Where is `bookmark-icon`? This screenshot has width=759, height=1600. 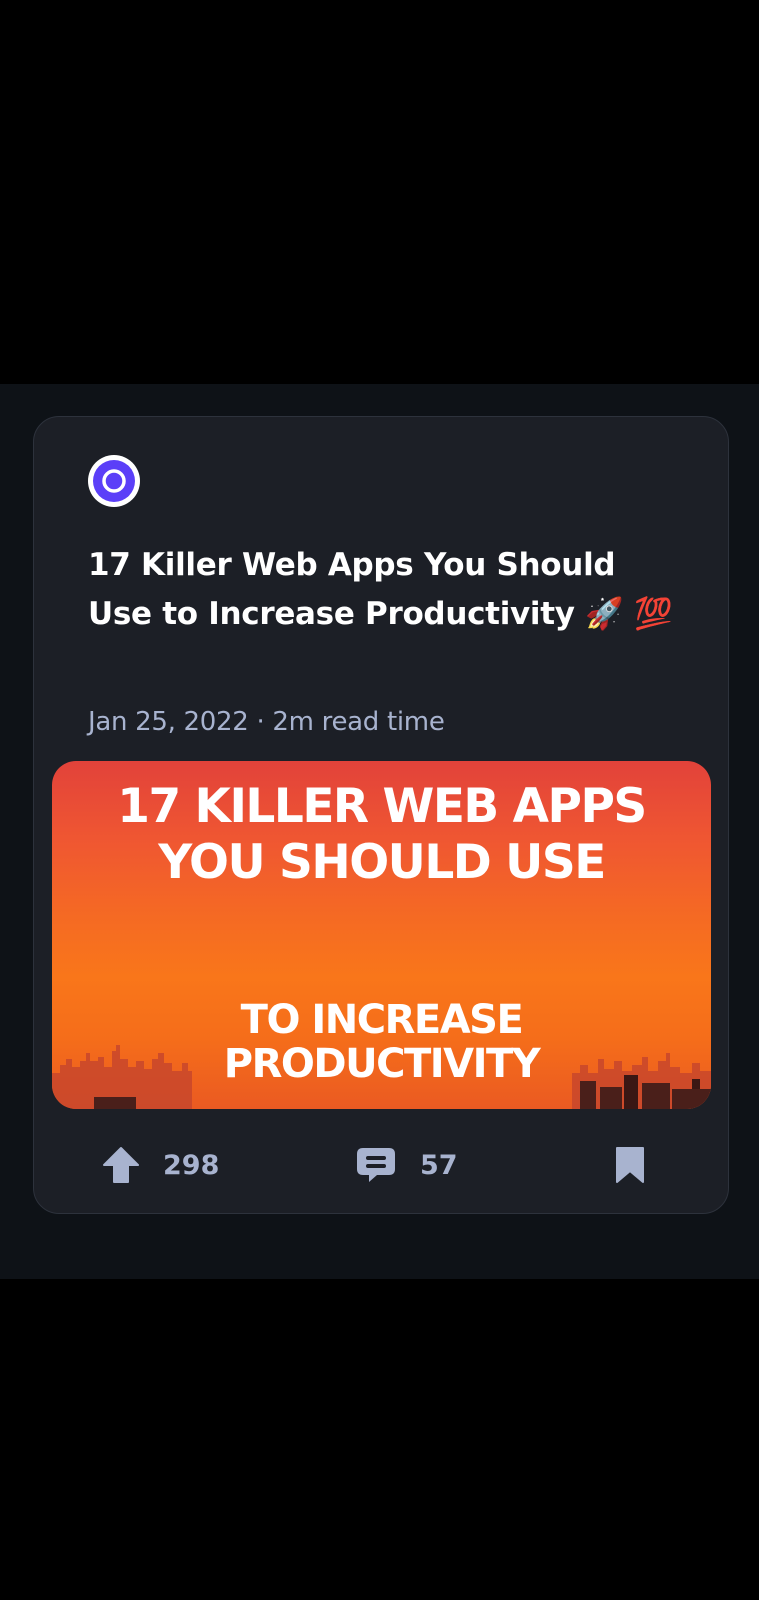 bookmark-icon is located at coordinates (630, 1165).